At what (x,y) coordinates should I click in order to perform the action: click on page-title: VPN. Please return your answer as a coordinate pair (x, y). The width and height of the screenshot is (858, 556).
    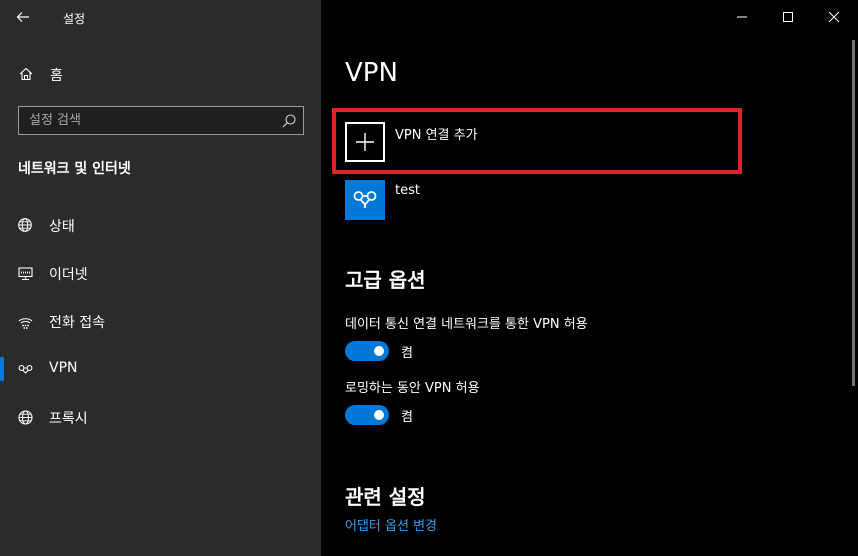
    Looking at the image, I should click on (371, 73).